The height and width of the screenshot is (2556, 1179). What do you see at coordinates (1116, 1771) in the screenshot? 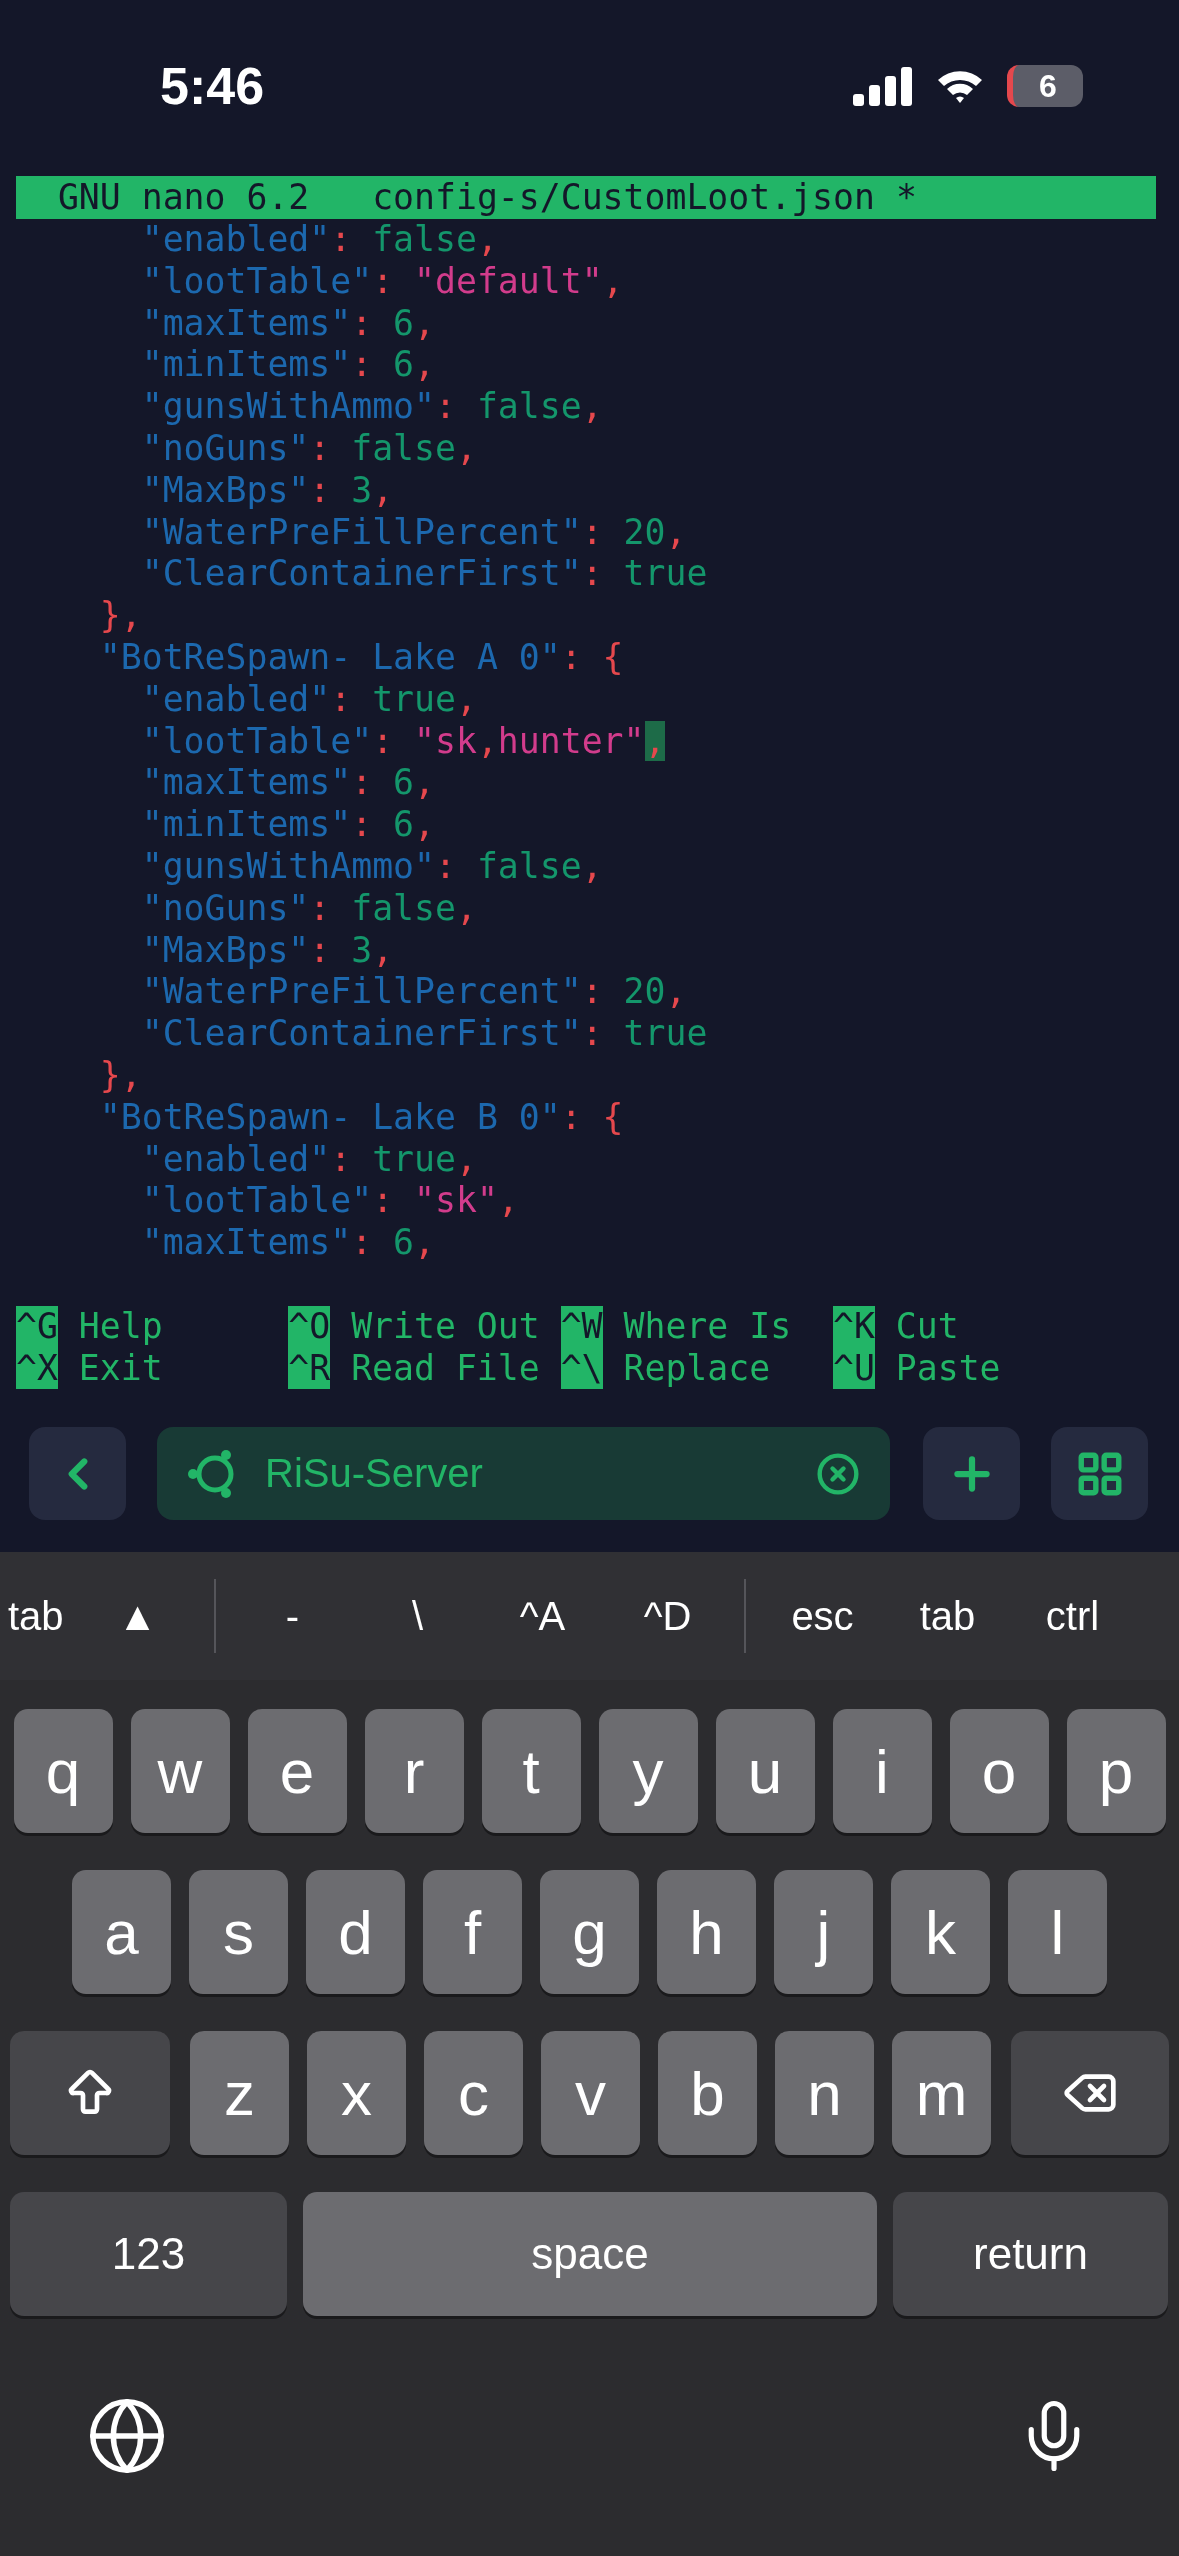
I see `key: p` at bounding box center [1116, 1771].